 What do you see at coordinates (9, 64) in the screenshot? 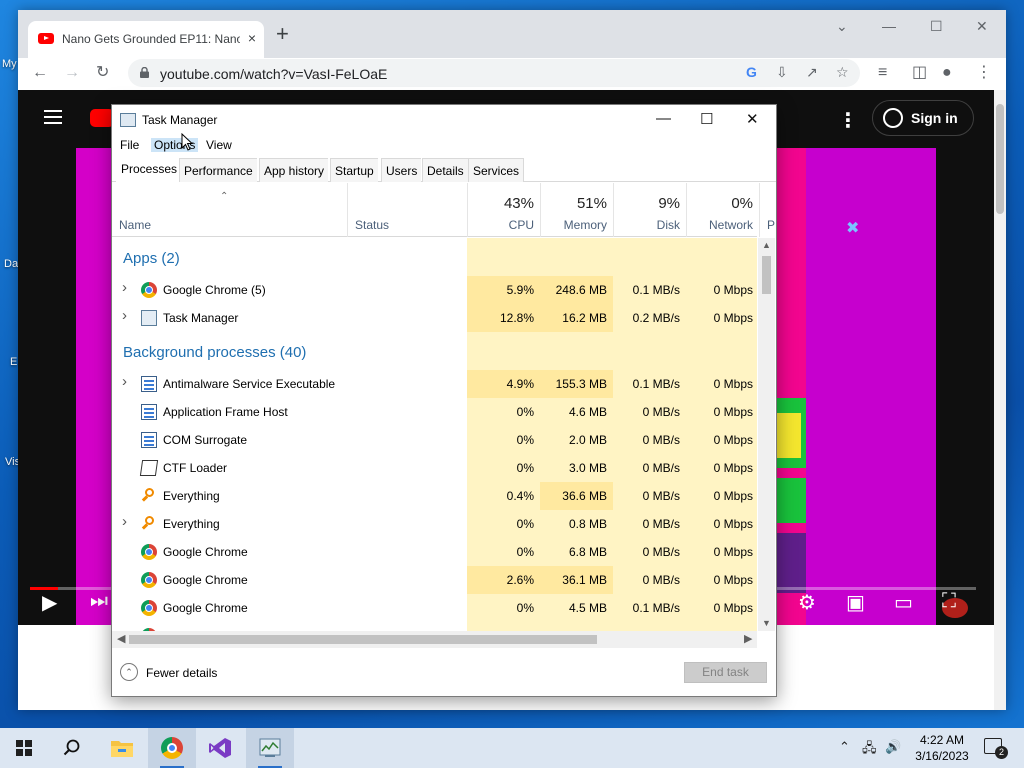
I see `desktop-icon-label: My` at bounding box center [9, 64].